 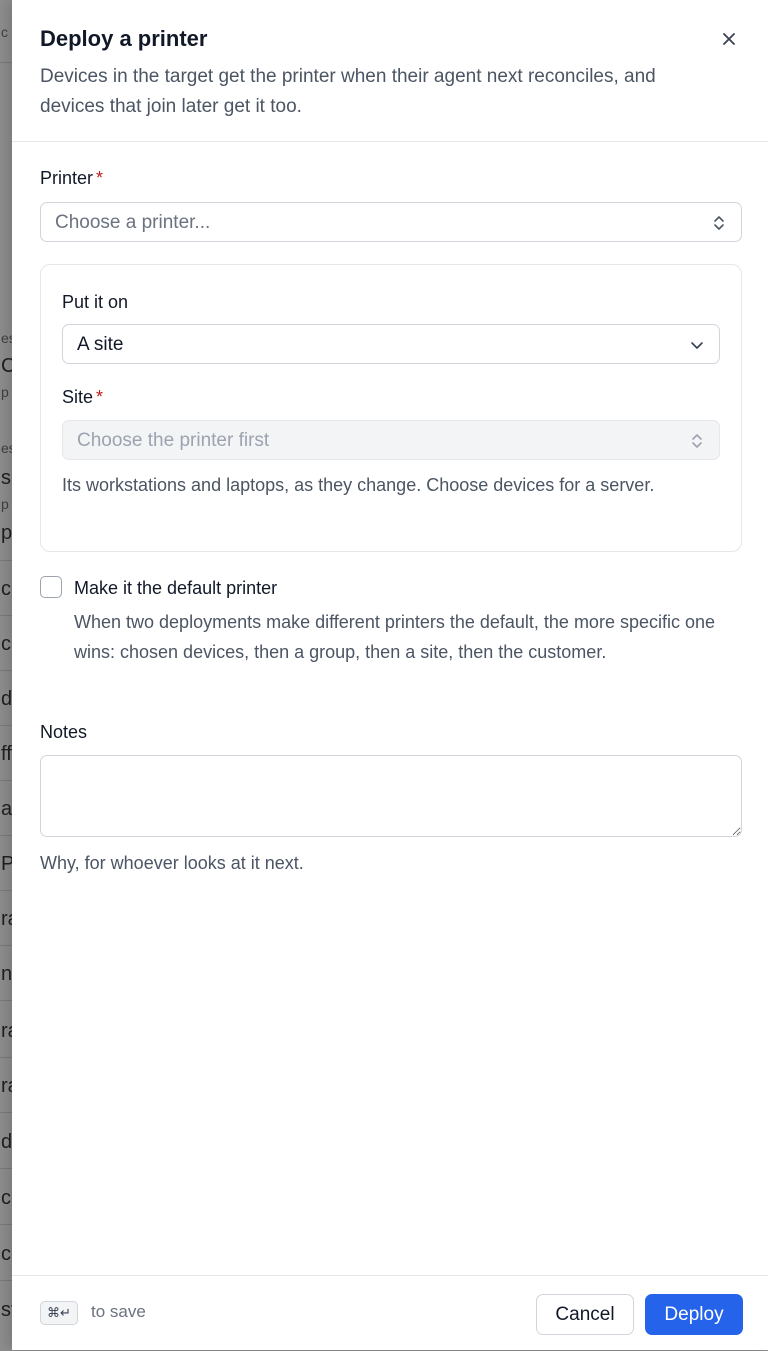 I want to click on dialog-footer: ⌘↵ to save Cancel Deploy, so click(x=390, y=1313).